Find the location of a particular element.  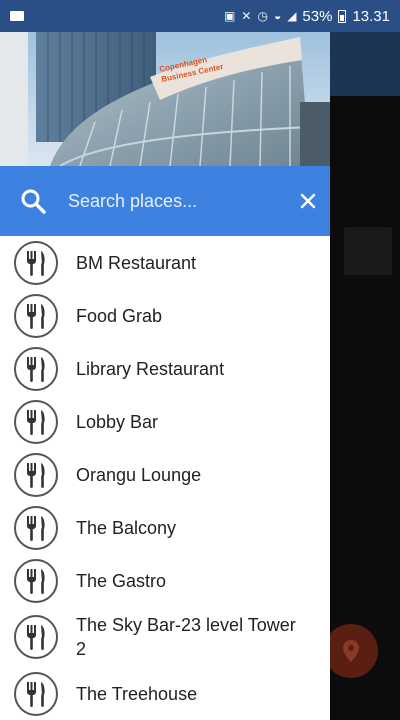

list-item-label: The Gastro is located at coordinates (121, 580).